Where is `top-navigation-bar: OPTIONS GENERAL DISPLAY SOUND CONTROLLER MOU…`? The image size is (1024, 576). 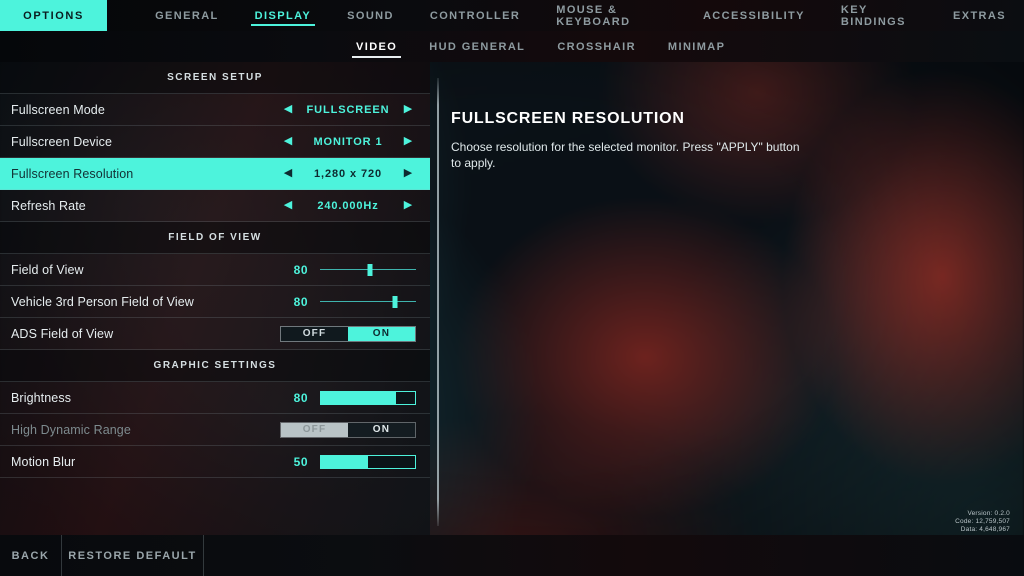 top-navigation-bar: OPTIONS GENERAL DISPLAY SOUND CONTROLLER MOU… is located at coordinates (512, 15).